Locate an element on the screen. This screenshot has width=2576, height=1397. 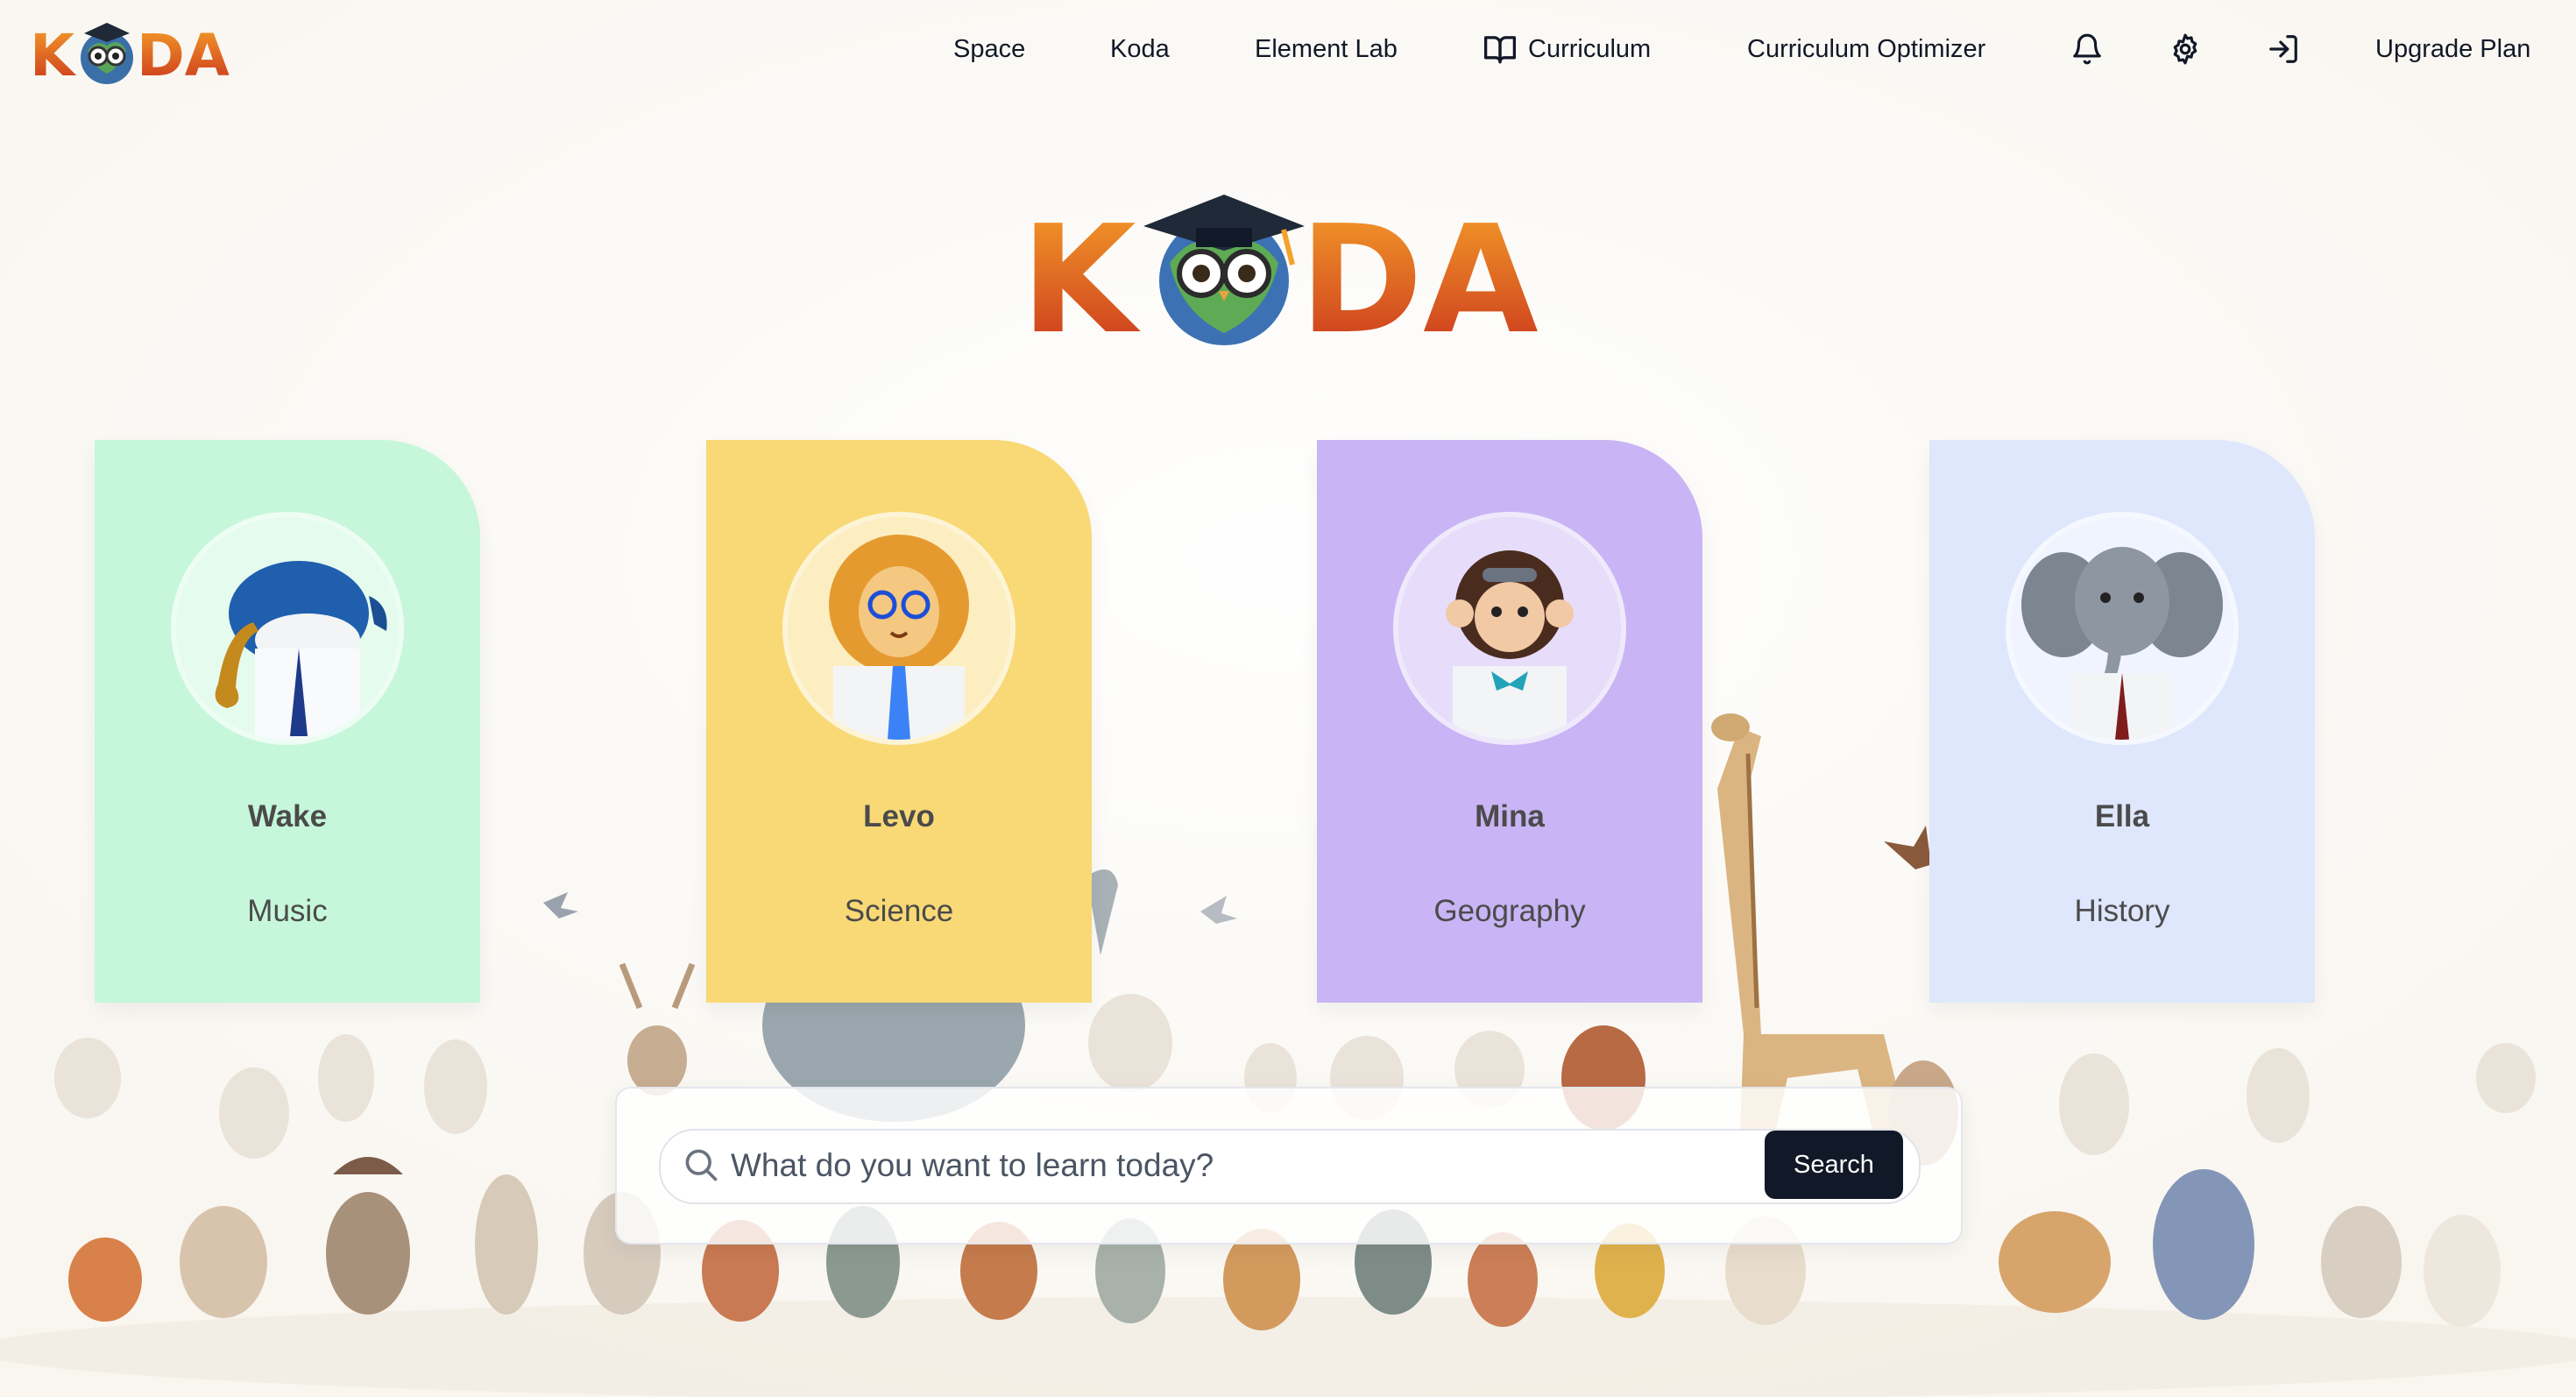
tutor-name: Mina is located at coordinates (1510, 816).